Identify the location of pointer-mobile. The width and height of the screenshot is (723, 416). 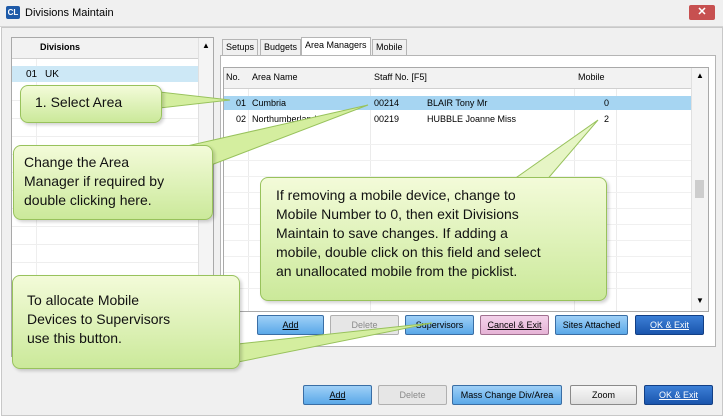
(553, 151).